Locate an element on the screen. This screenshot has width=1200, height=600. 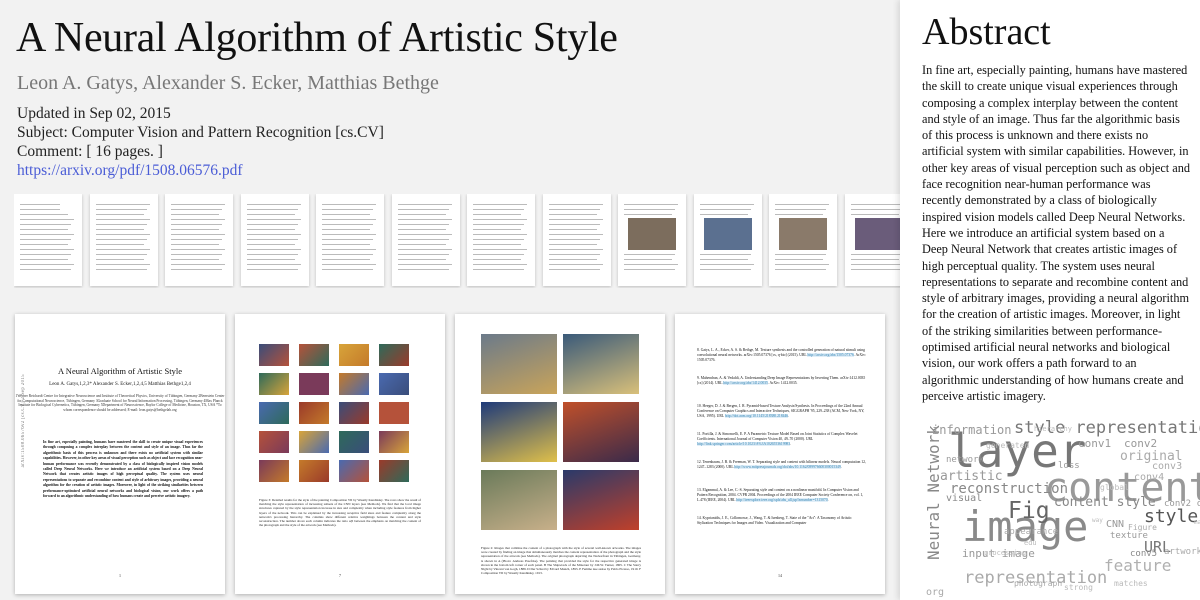
paper-title: A Neural Algorithm of Artistic Style is located at coordinates (317, 38).